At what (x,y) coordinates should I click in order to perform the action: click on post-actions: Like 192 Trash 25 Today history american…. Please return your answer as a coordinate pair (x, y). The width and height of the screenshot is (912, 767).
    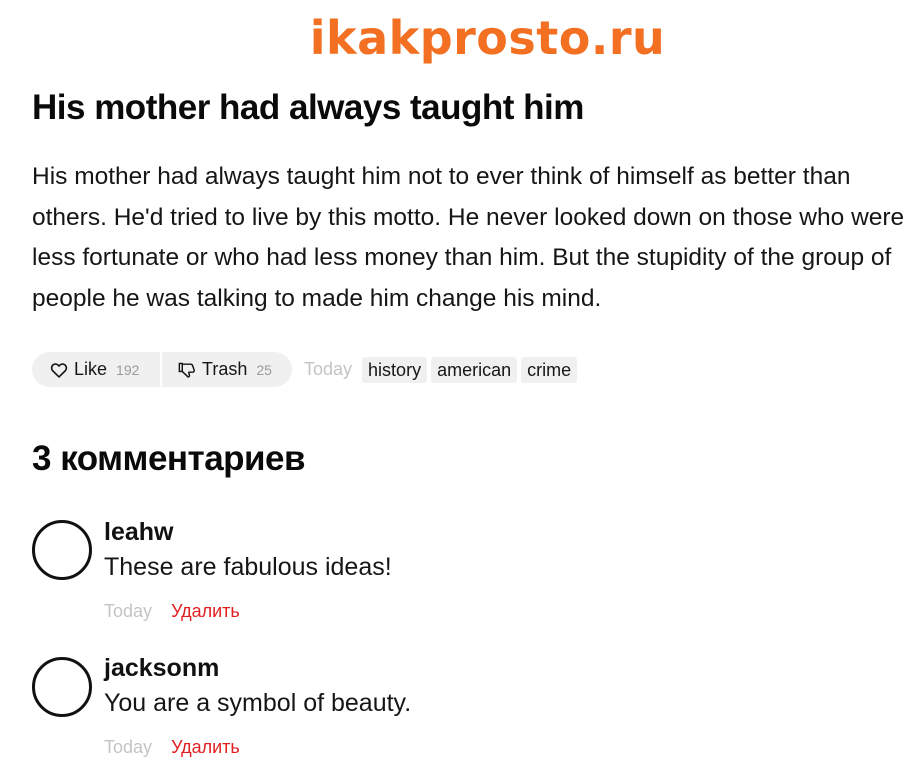
    Looking at the image, I should click on (306, 369).